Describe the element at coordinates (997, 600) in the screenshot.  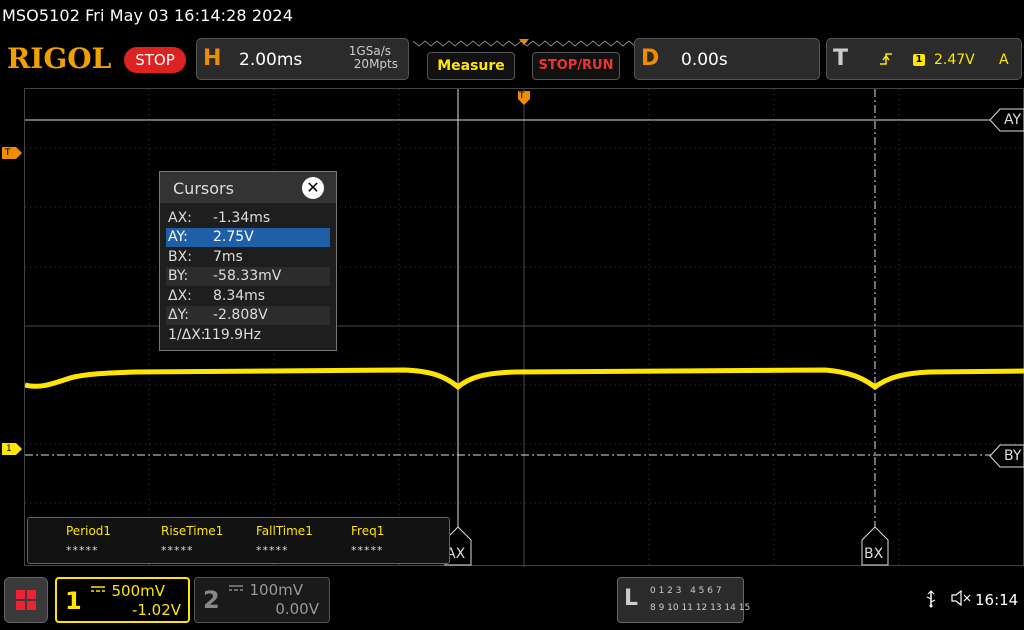
I see `status-clock: 16:14` at that location.